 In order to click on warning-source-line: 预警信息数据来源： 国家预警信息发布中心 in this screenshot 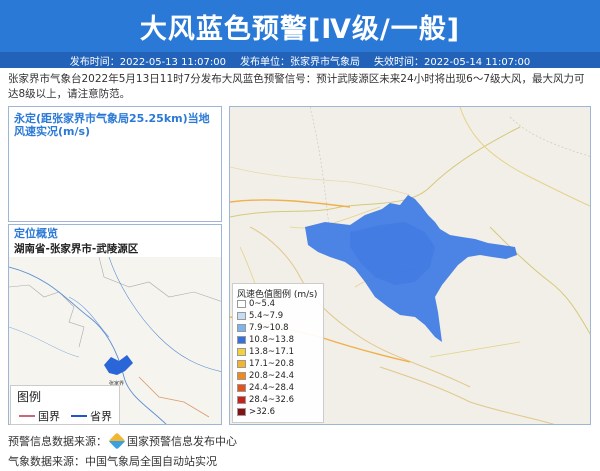, I will do `click(122, 441)`.